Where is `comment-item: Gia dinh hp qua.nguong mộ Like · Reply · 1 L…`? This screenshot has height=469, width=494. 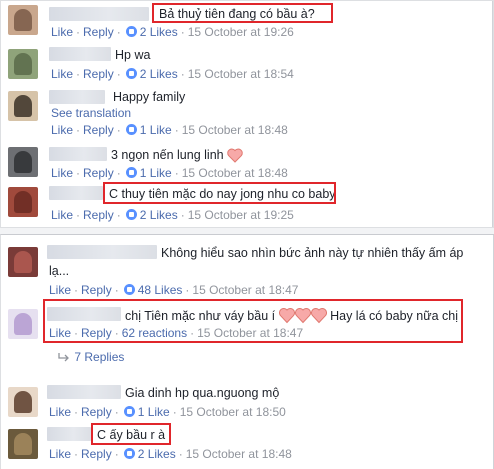
comment-item: Gia dinh hp qua.nguong mộ Like · Reply · 1 L… is located at coordinates (247, 401).